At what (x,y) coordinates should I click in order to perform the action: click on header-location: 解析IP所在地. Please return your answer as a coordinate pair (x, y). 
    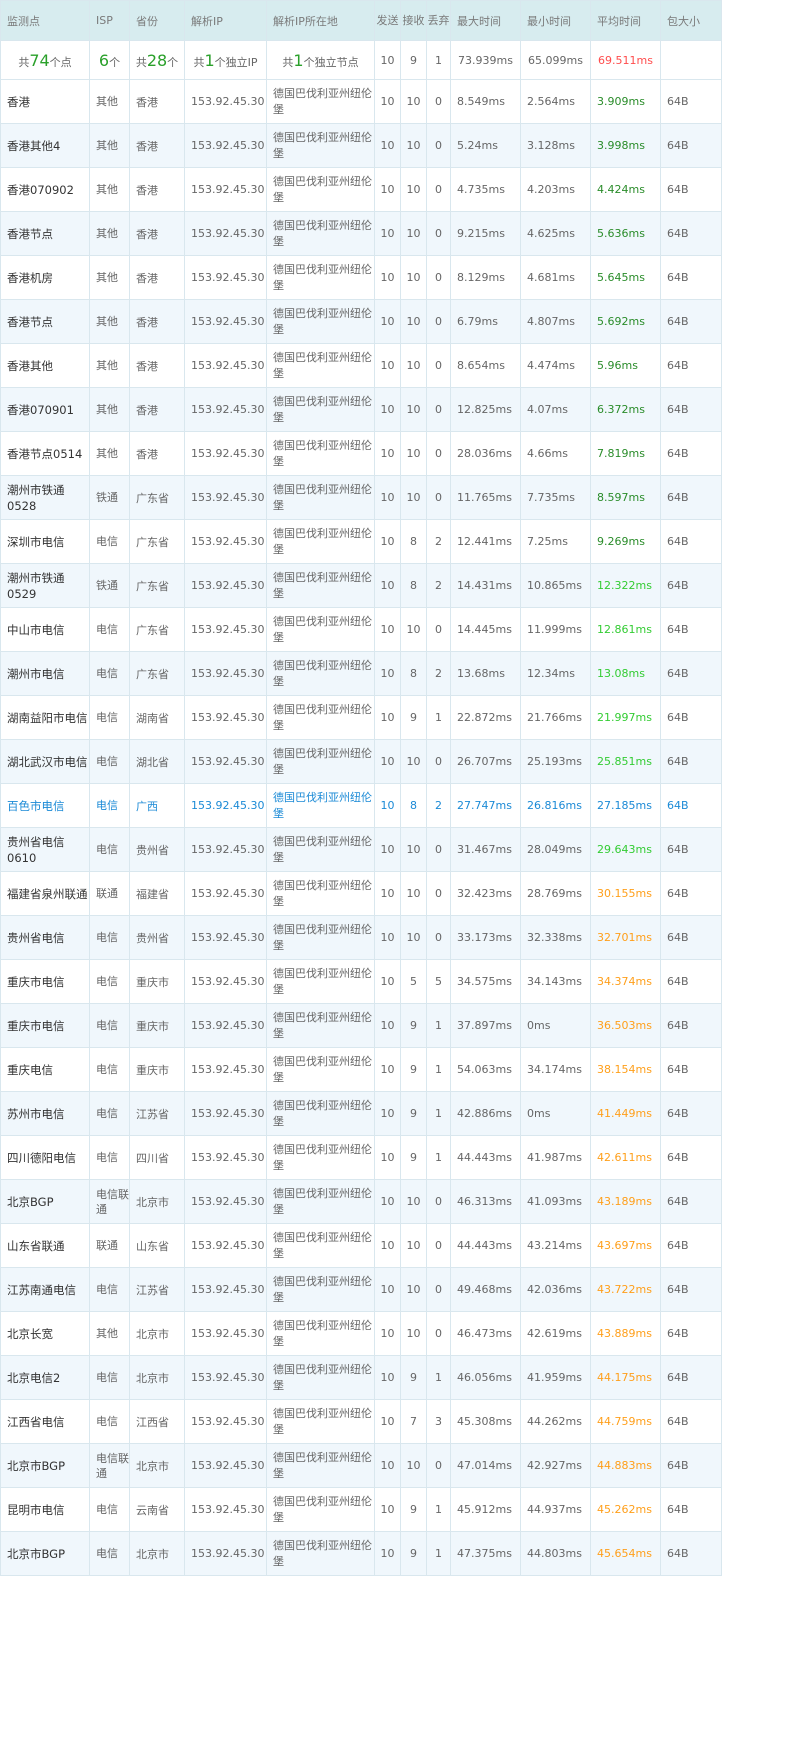
    Looking at the image, I should click on (320, 20).